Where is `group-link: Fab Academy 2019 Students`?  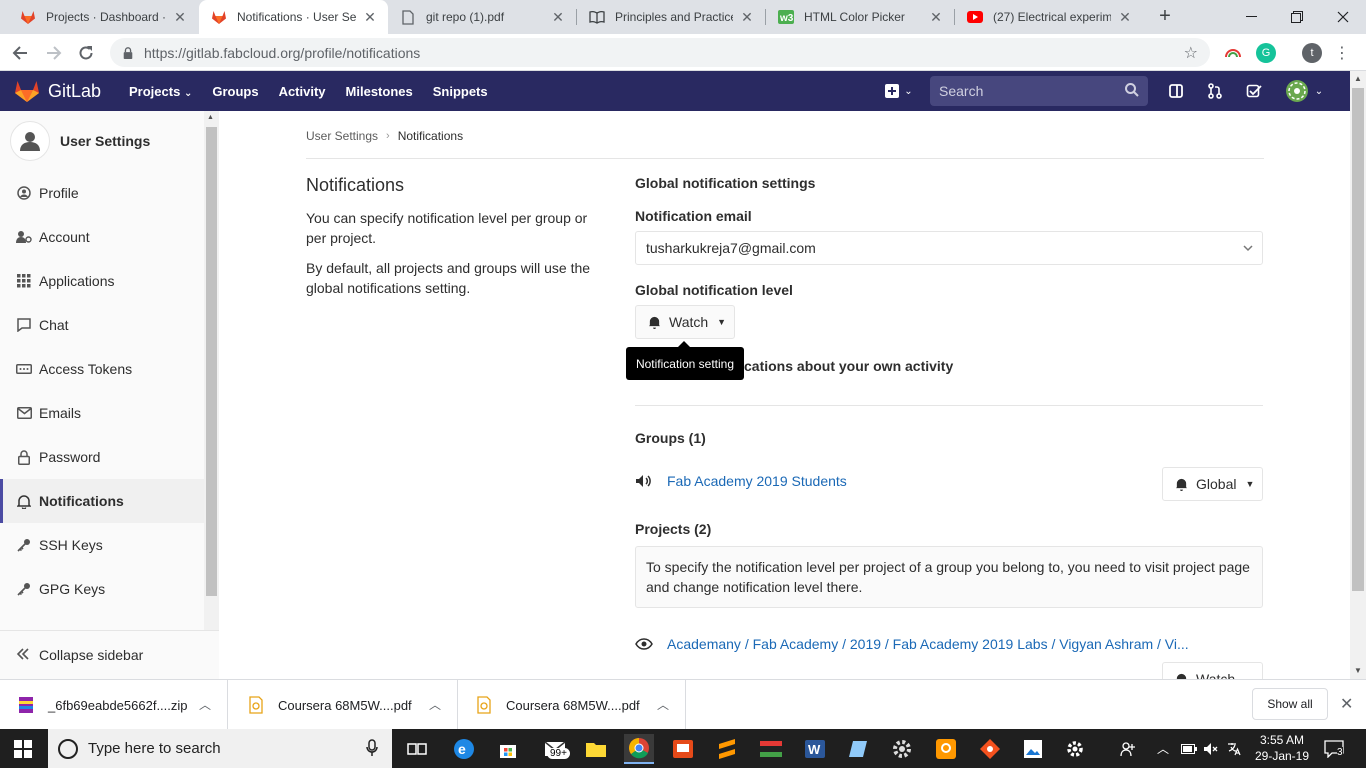 group-link: Fab Academy 2019 Students is located at coordinates (757, 481).